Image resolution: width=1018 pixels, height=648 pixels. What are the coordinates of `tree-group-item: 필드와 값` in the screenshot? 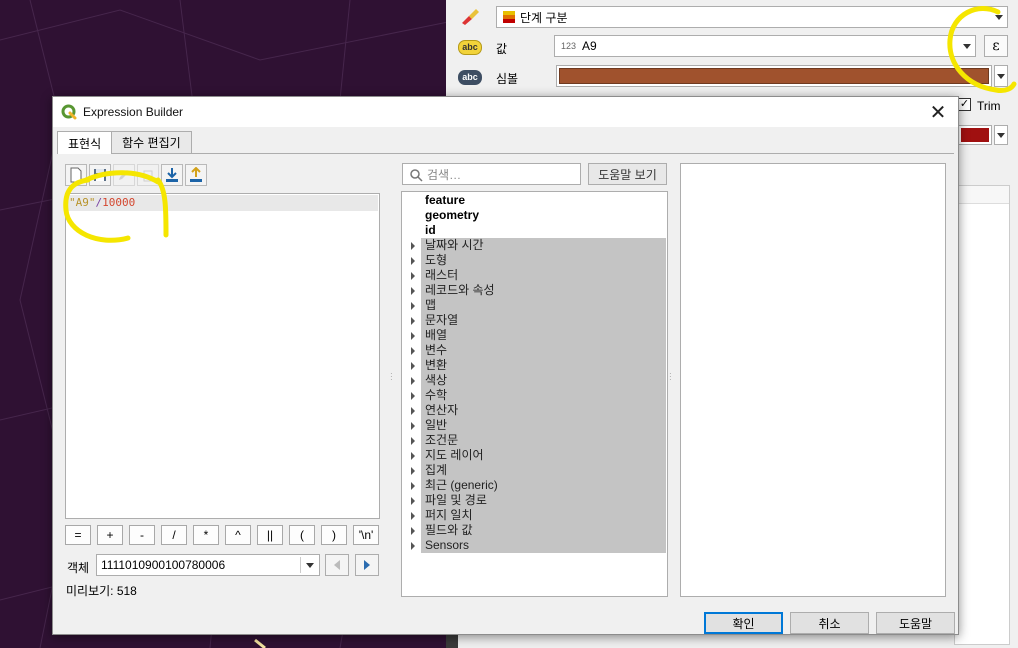 It's located at (543, 530).